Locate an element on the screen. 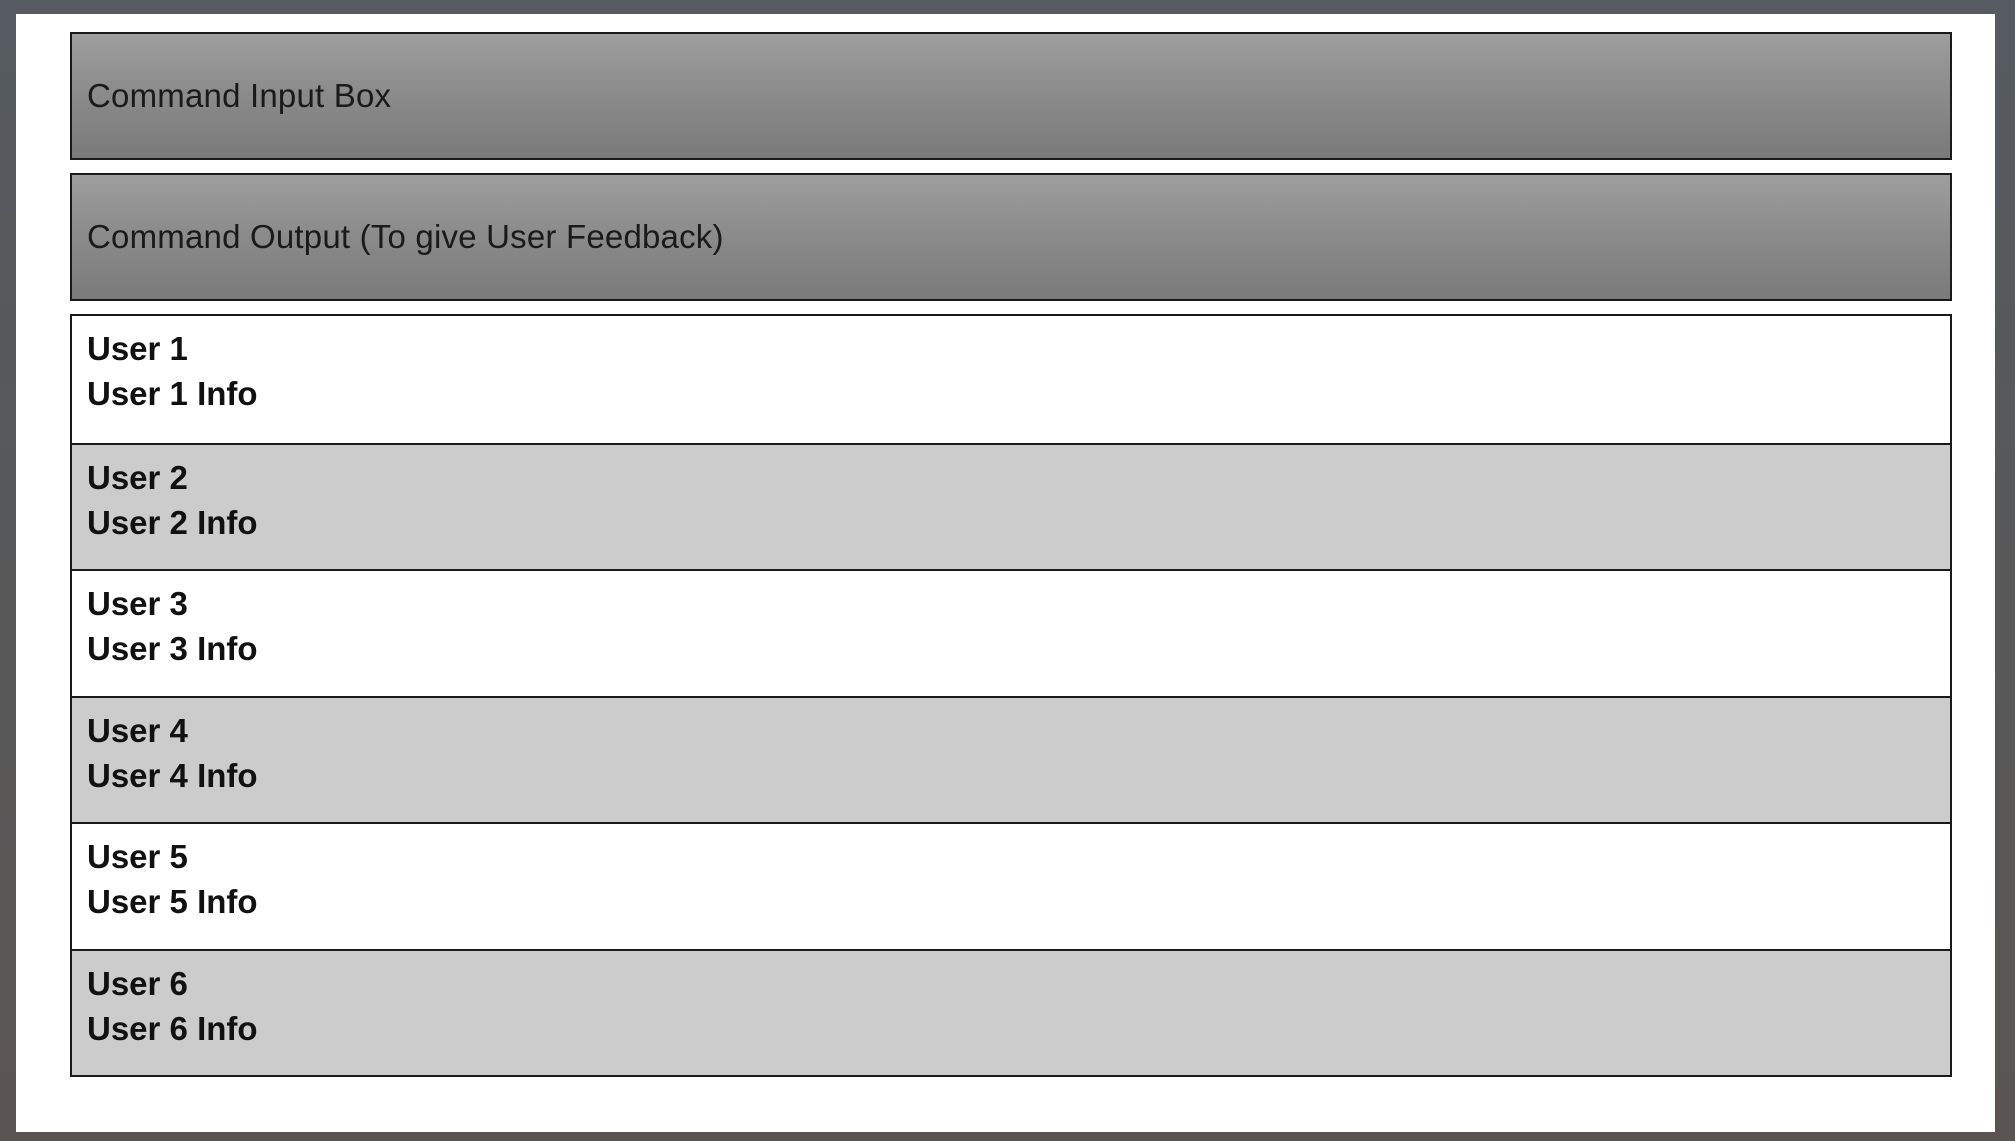 This screenshot has height=1141, width=2015. command-output-label: Command Output (To give User Feedback) is located at coordinates (405, 236).